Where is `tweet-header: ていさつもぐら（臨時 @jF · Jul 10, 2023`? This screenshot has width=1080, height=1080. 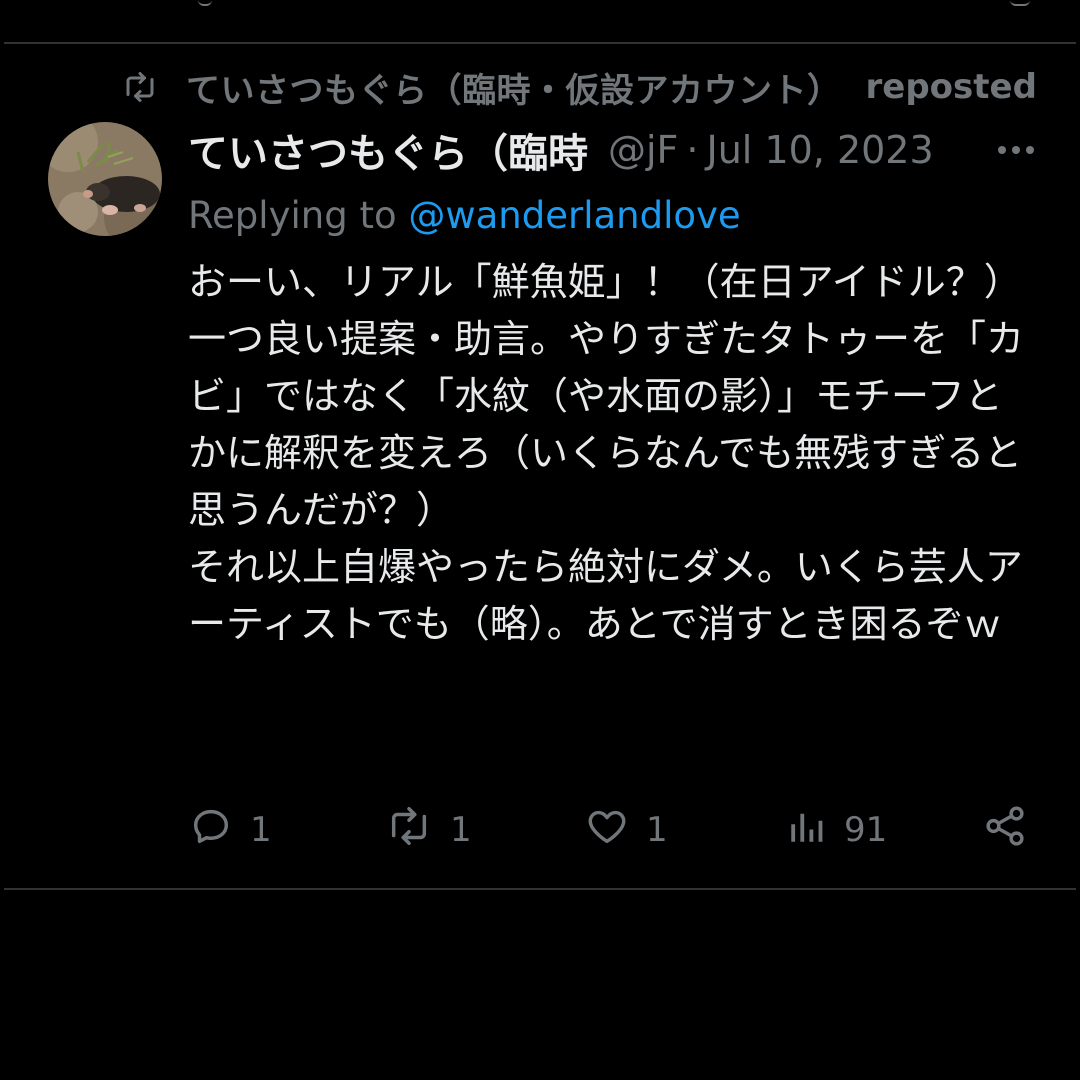
tweet-header: ていさつもぐら（臨時 @jF · Jul 10, 2023 is located at coordinates (613, 150).